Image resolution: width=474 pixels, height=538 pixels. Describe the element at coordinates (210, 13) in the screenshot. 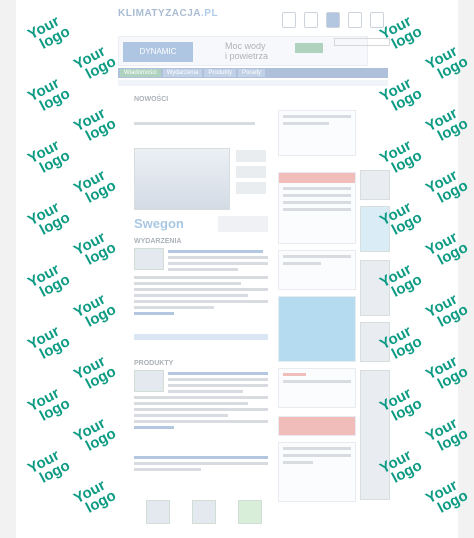

I see `site-logo-suffix: .PL` at that location.